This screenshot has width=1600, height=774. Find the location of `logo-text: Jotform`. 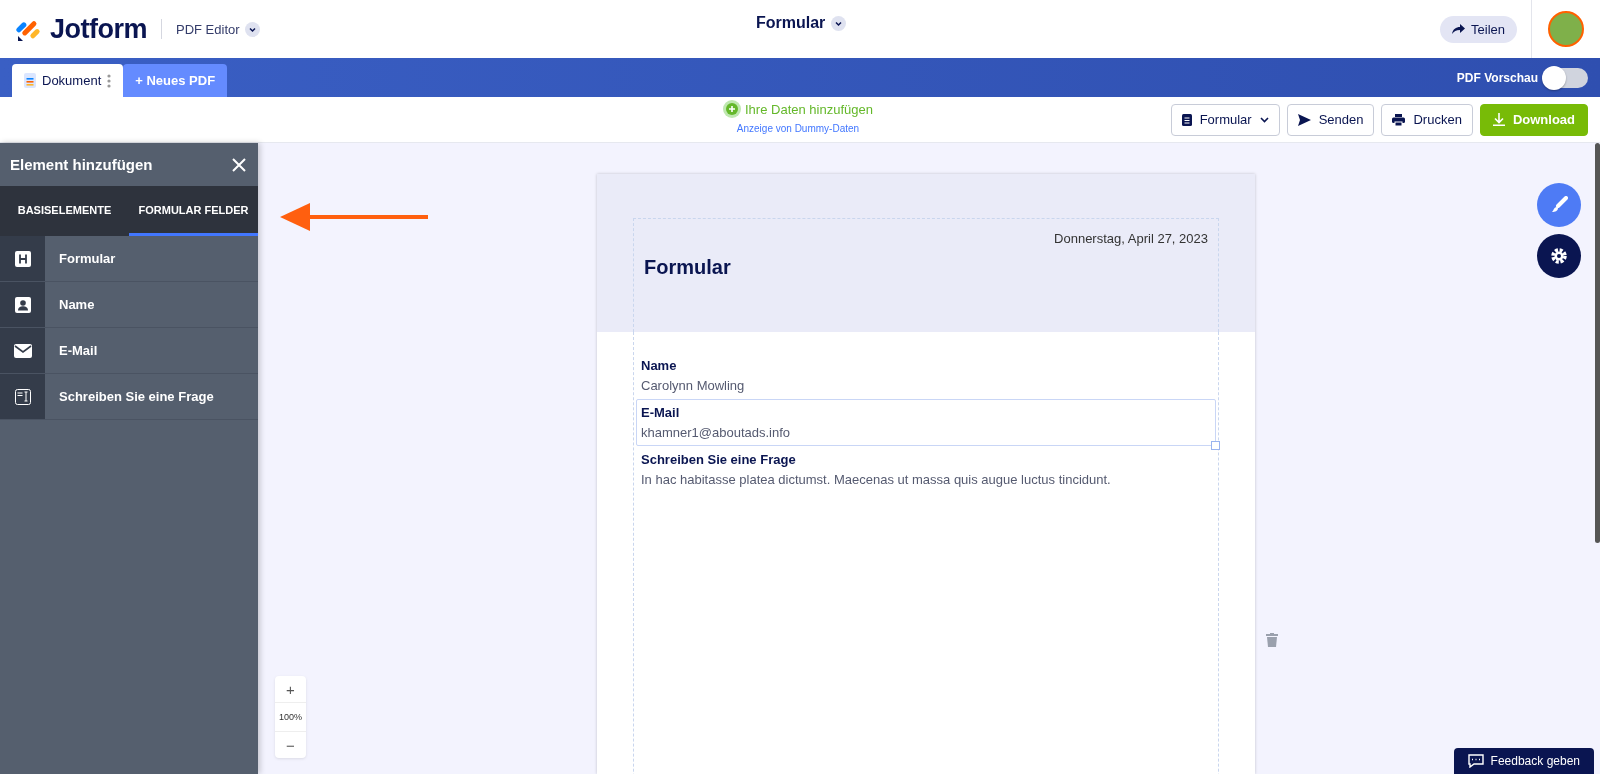

logo-text: Jotform is located at coordinates (98, 29).